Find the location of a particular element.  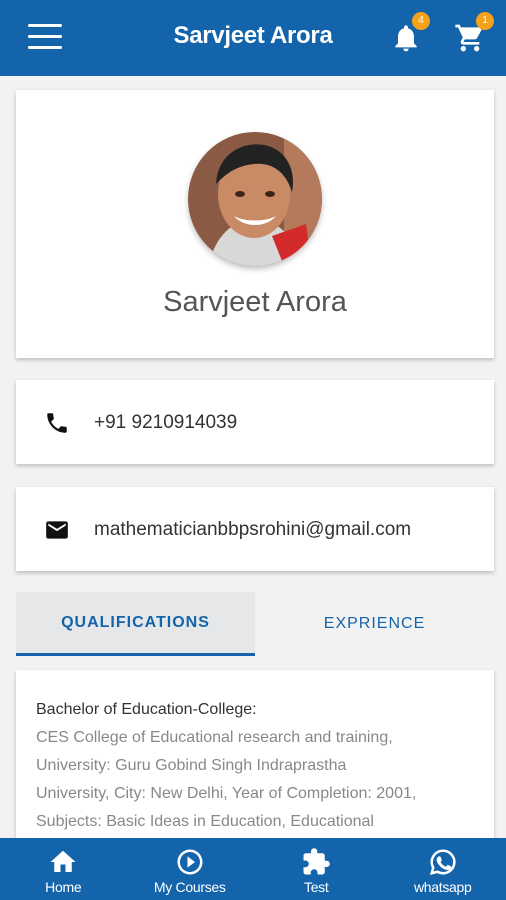

puzzle-icon is located at coordinates (316, 861).